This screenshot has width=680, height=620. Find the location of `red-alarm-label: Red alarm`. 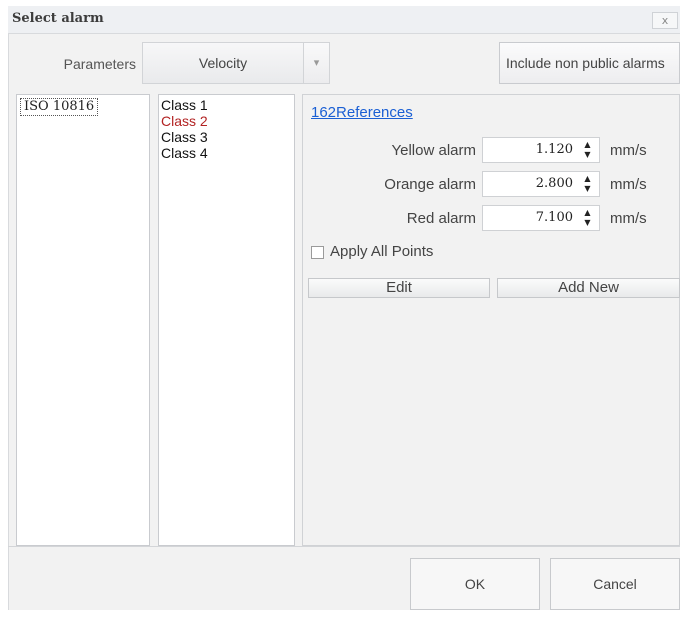

red-alarm-label: Red alarm is located at coordinates (441, 218).